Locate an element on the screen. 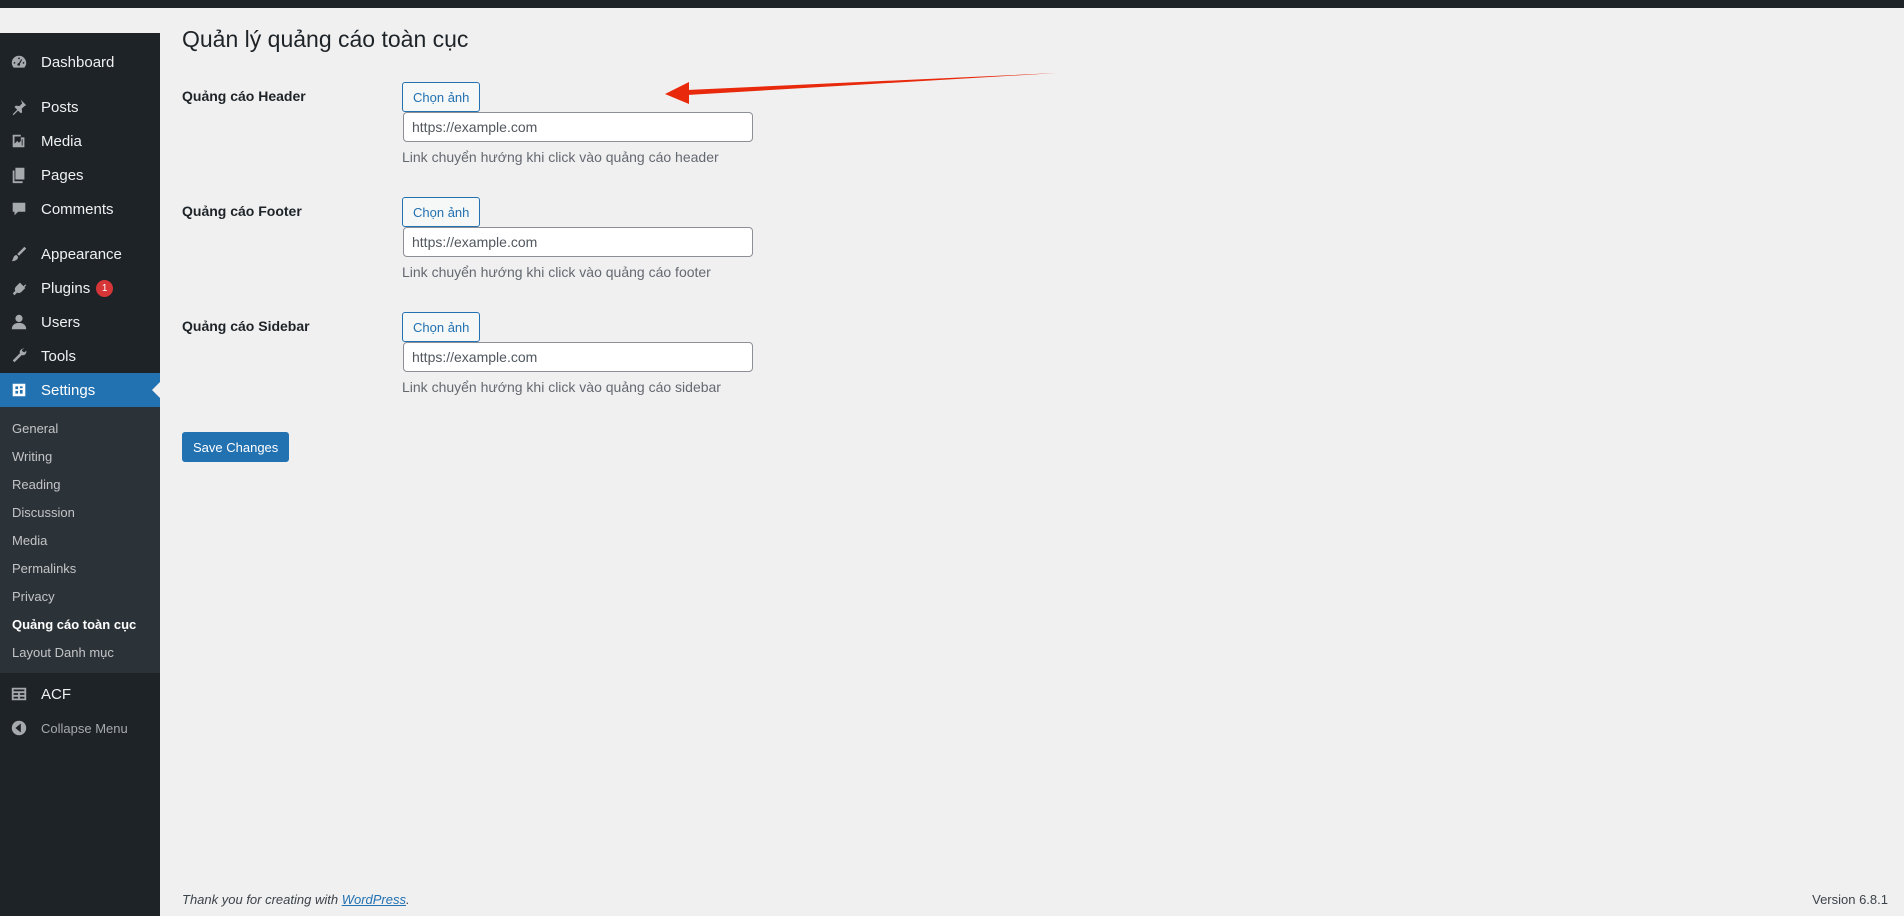 Image resolution: width=1904 pixels, height=916 pixels. menu-label: Pages is located at coordinates (62, 175).